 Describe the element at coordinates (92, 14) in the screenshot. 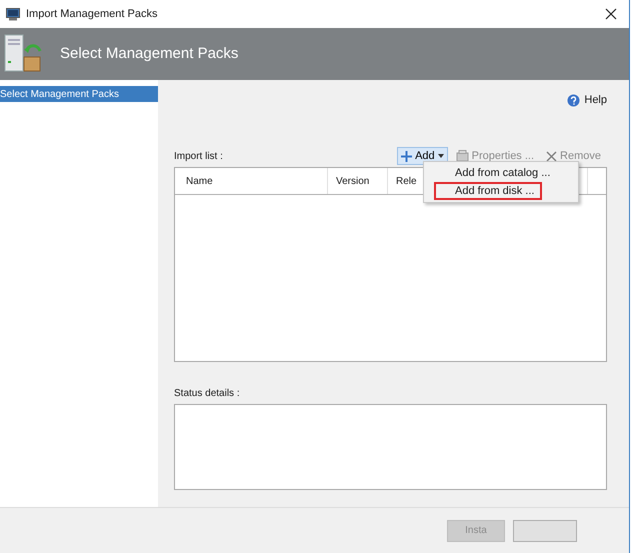

I see `window-title: Import Management Packs` at that location.